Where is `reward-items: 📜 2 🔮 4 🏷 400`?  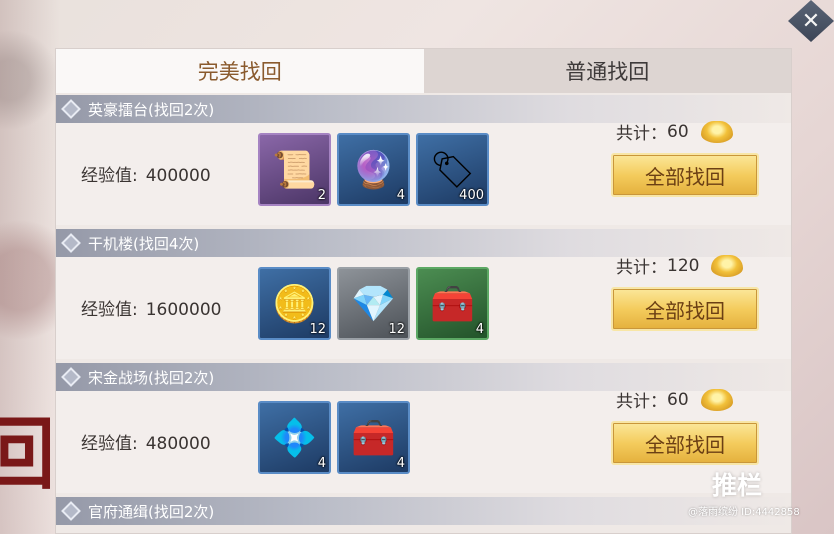 reward-items: 📜 2 🔮 4 🏷 400 is located at coordinates (373, 169).